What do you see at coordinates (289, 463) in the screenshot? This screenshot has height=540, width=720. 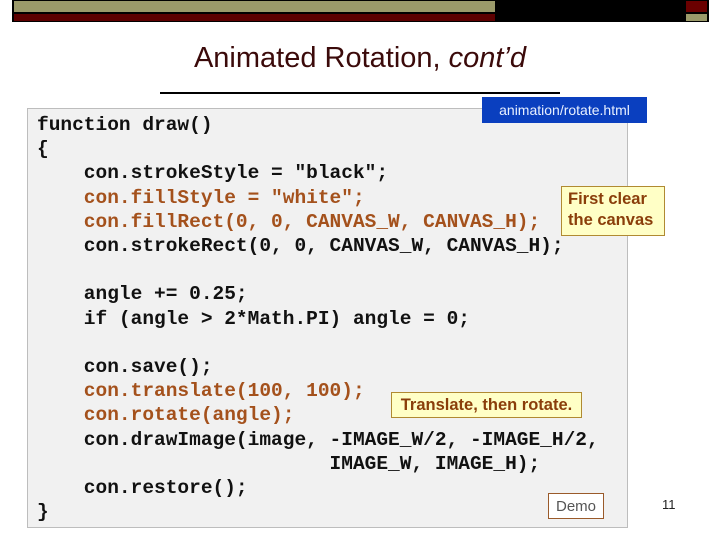 I see `code-line: IMAGE_W, IMAGE_H);` at bounding box center [289, 463].